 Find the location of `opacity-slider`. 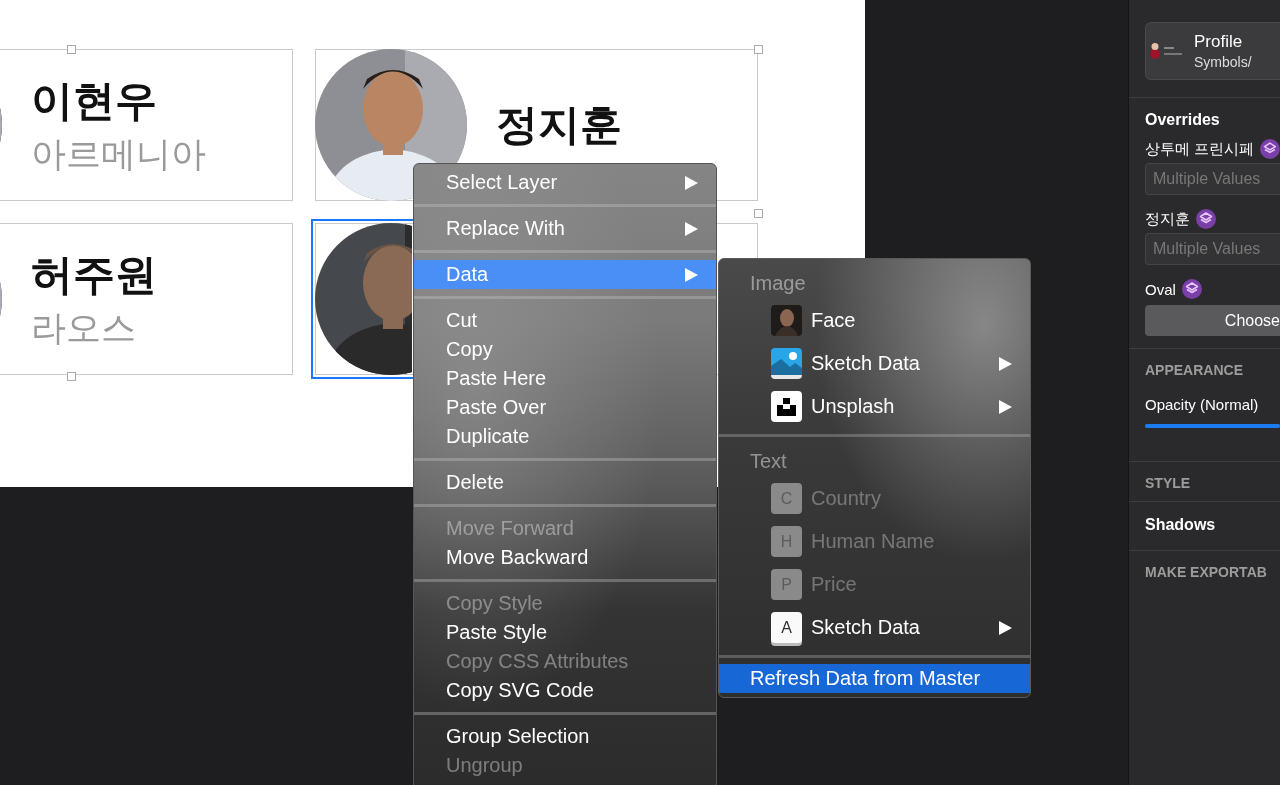

opacity-slider is located at coordinates (1212, 426).